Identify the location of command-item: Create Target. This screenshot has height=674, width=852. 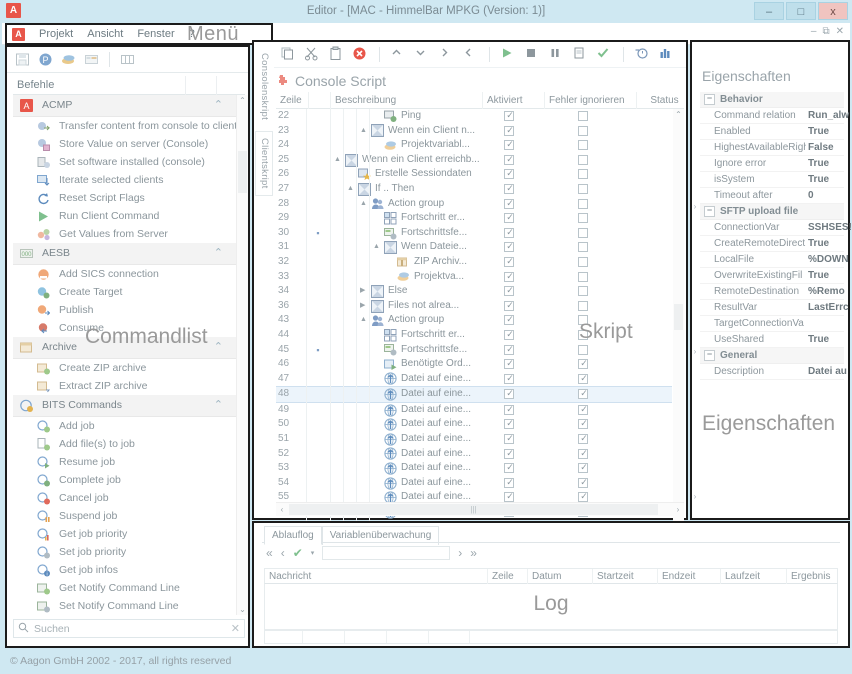
(129, 292).